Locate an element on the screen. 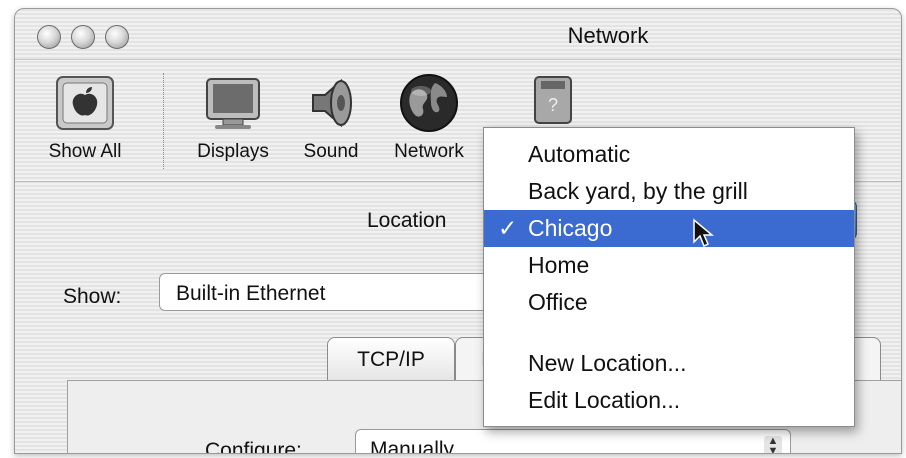 The height and width of the screenshot is (458, 906). toolbar-label: Displays is located at coordinates (233, 151).